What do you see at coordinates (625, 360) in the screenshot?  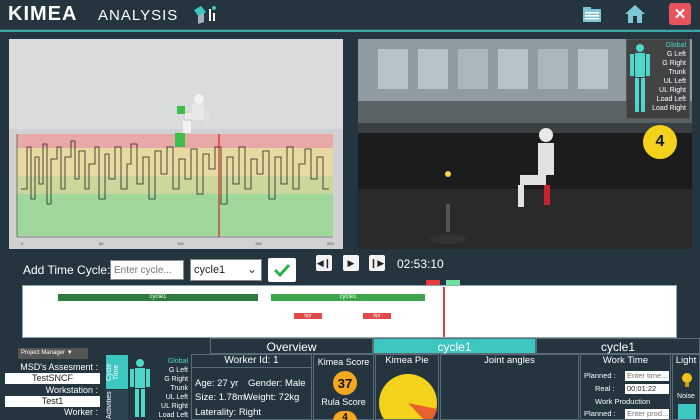 I see `work-time-title: Work Time` at bounding box center [625, 360].